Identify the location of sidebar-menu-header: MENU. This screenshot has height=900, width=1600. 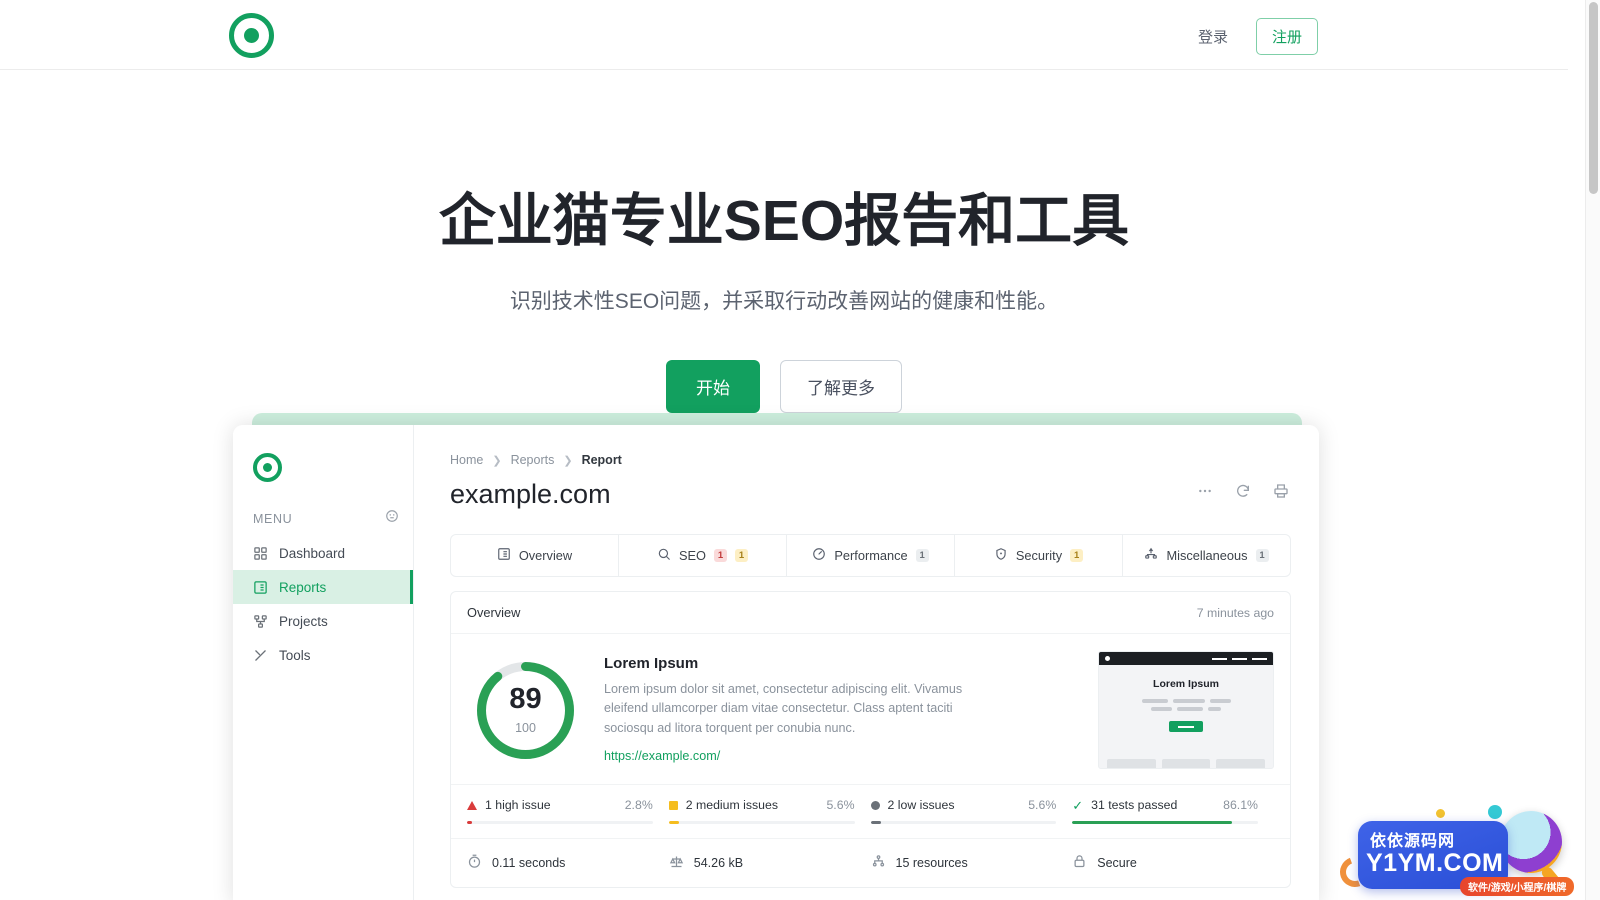
(326, 518).